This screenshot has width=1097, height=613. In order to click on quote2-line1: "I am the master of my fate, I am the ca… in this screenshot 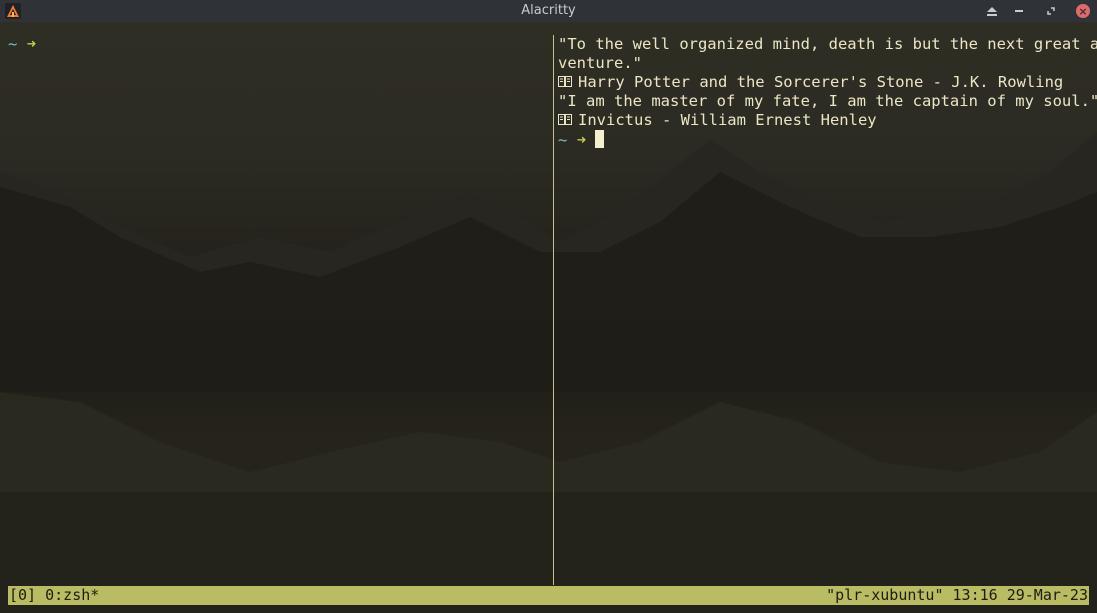, I will do `click(827, 101)`.